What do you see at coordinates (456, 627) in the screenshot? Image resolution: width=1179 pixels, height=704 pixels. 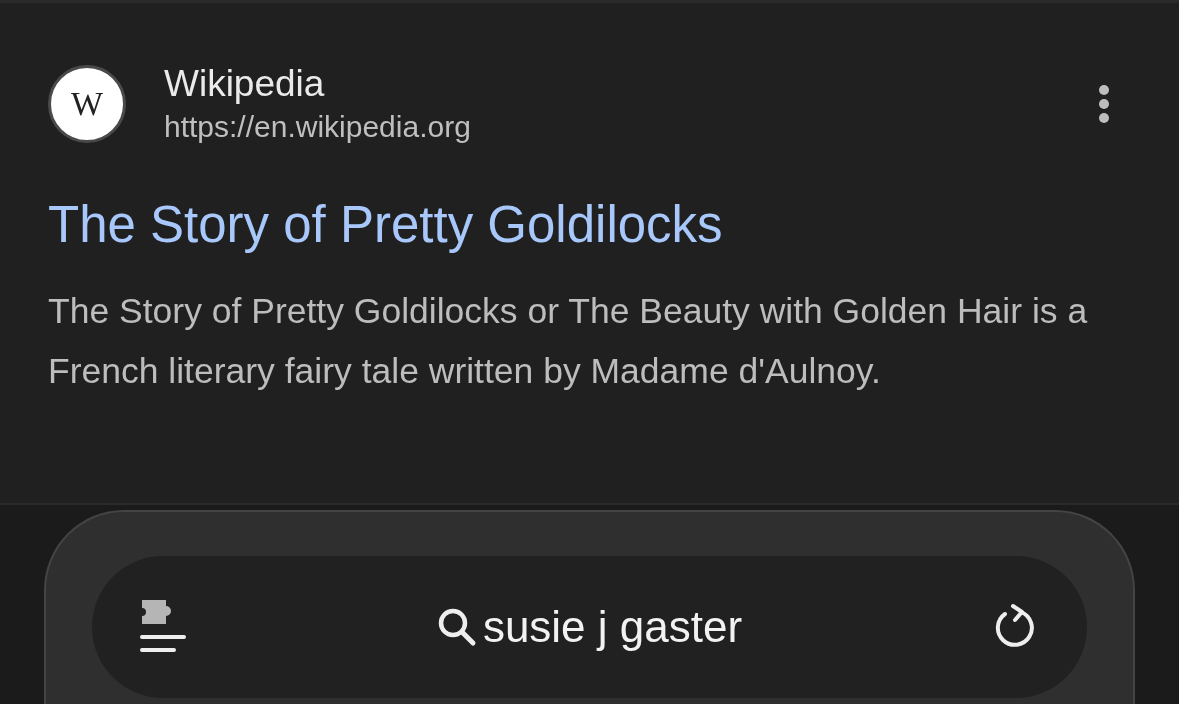 I see `search-icon` at bounding box center [456, 627].